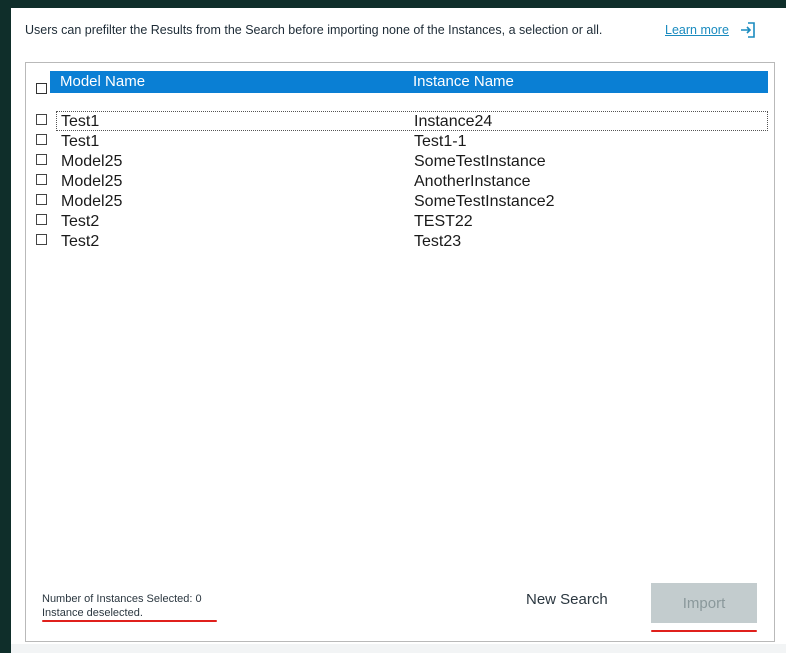  I want to click on dialog-bottom-edge, so click(398, 648).